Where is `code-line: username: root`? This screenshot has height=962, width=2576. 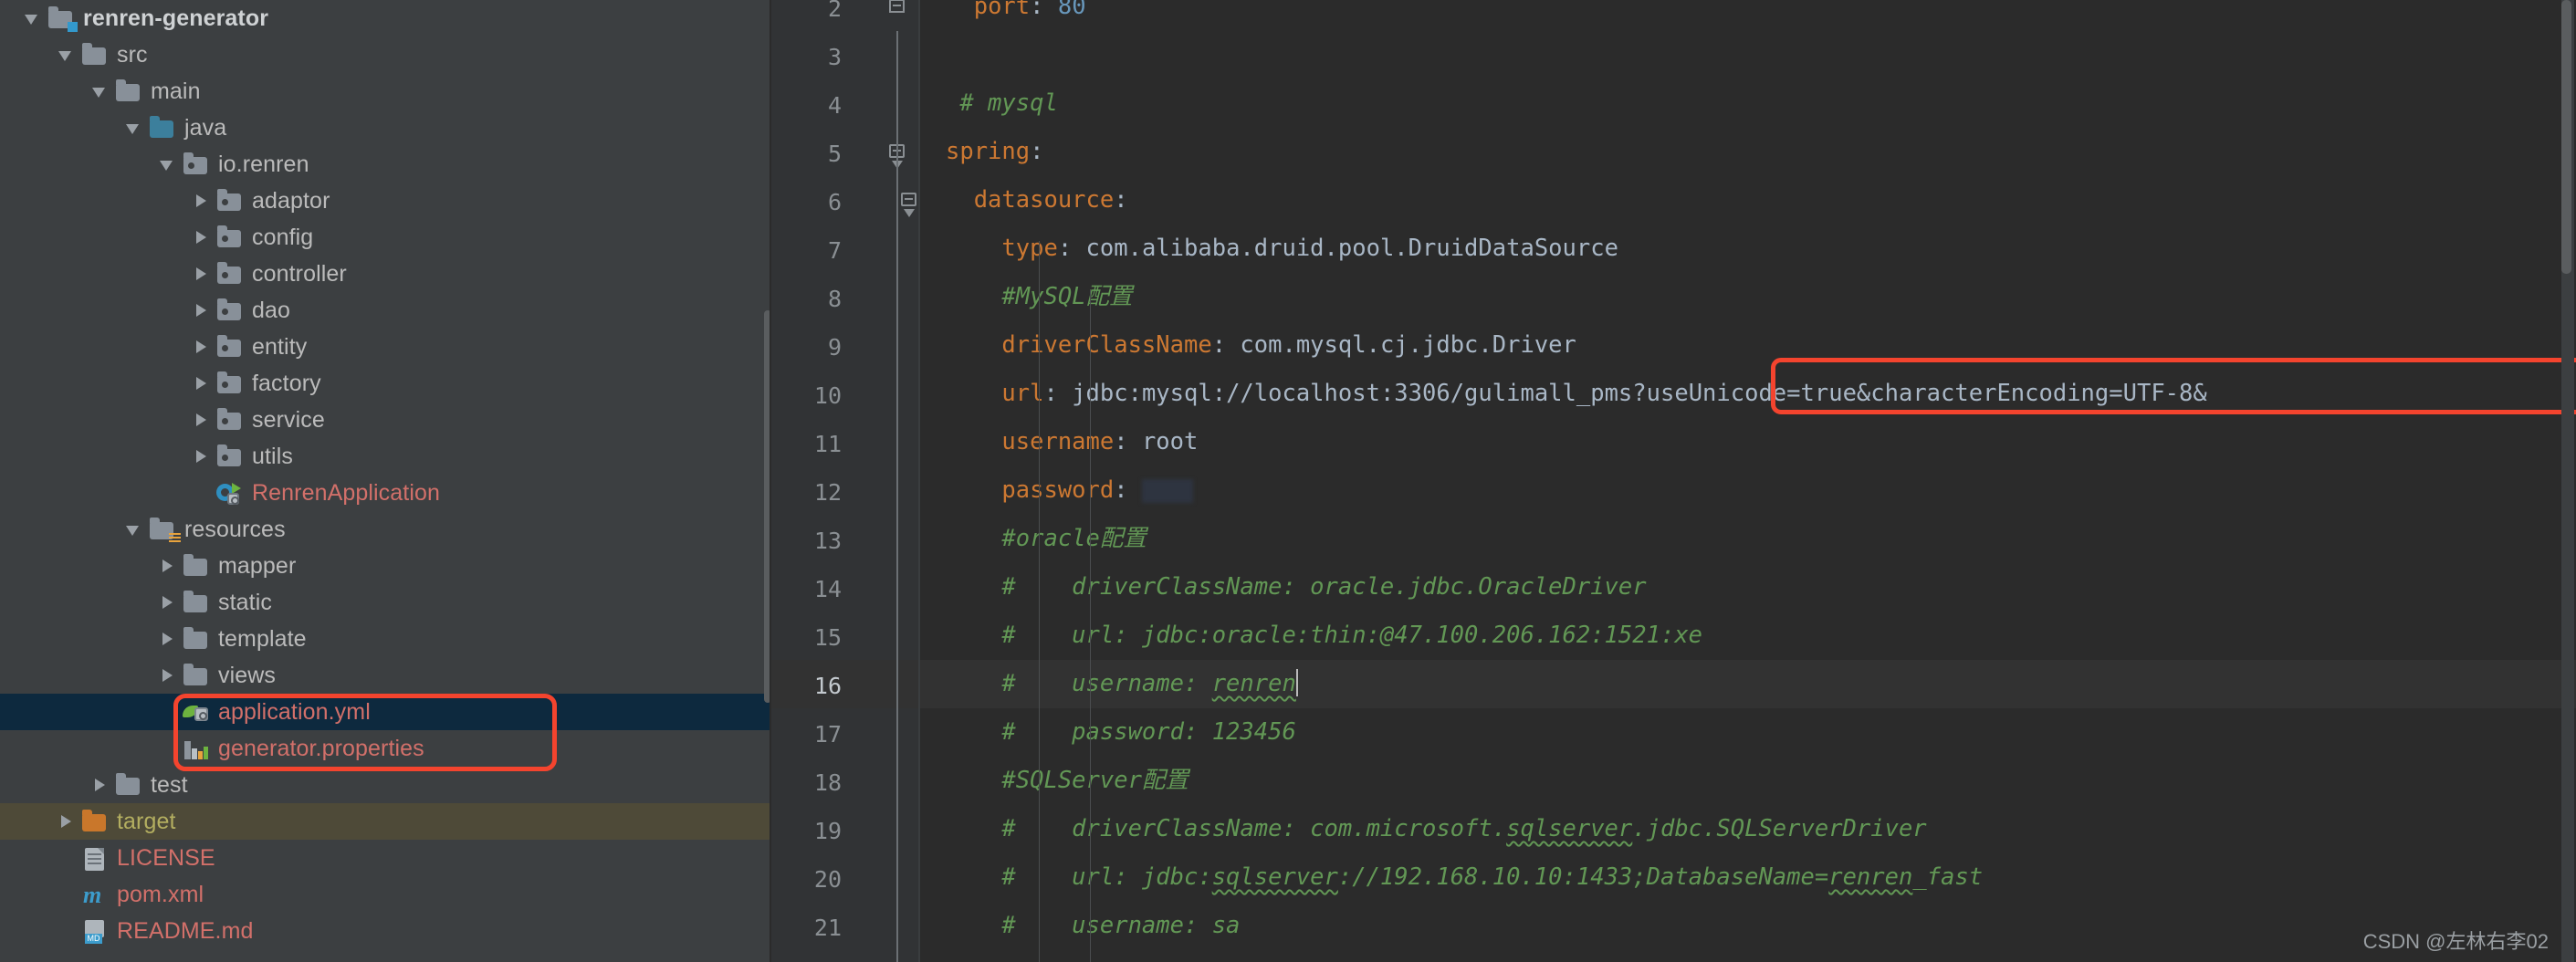
code-line: username: root is located at coordinates (1059, 442).